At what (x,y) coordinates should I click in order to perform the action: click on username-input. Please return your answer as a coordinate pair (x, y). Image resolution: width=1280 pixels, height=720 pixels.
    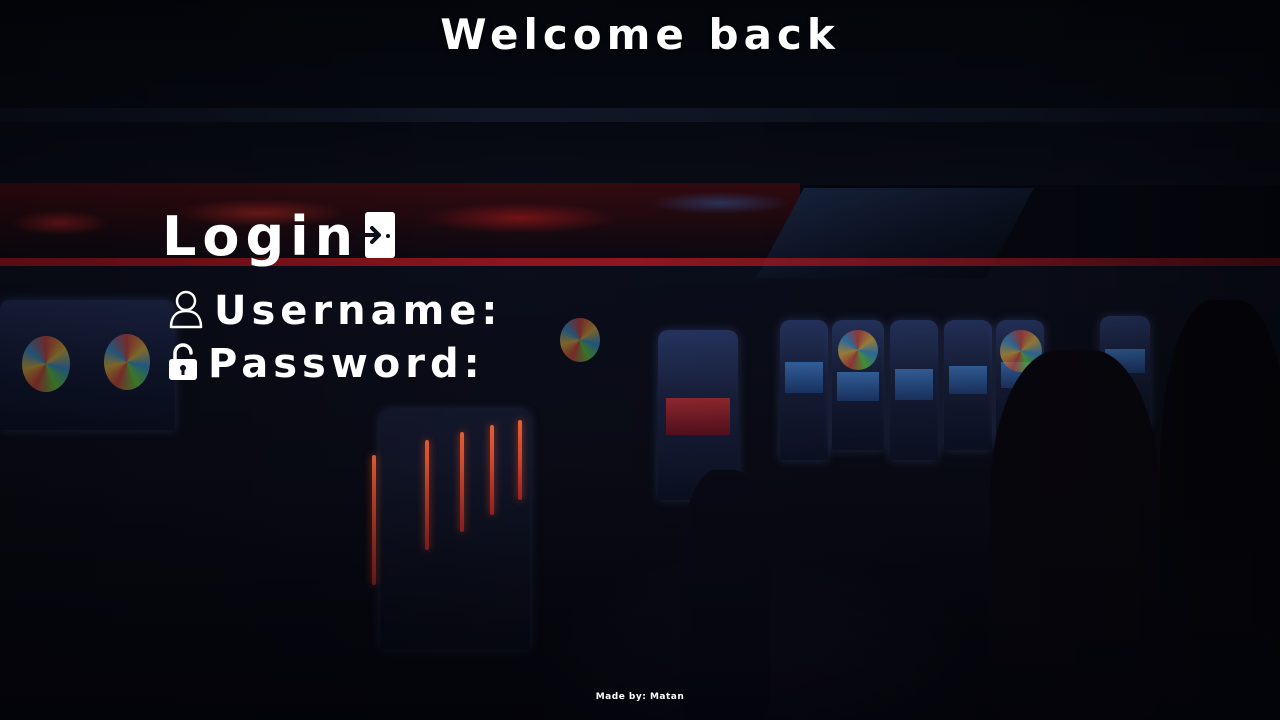
    Looking at the image, I should click on (634, 311).